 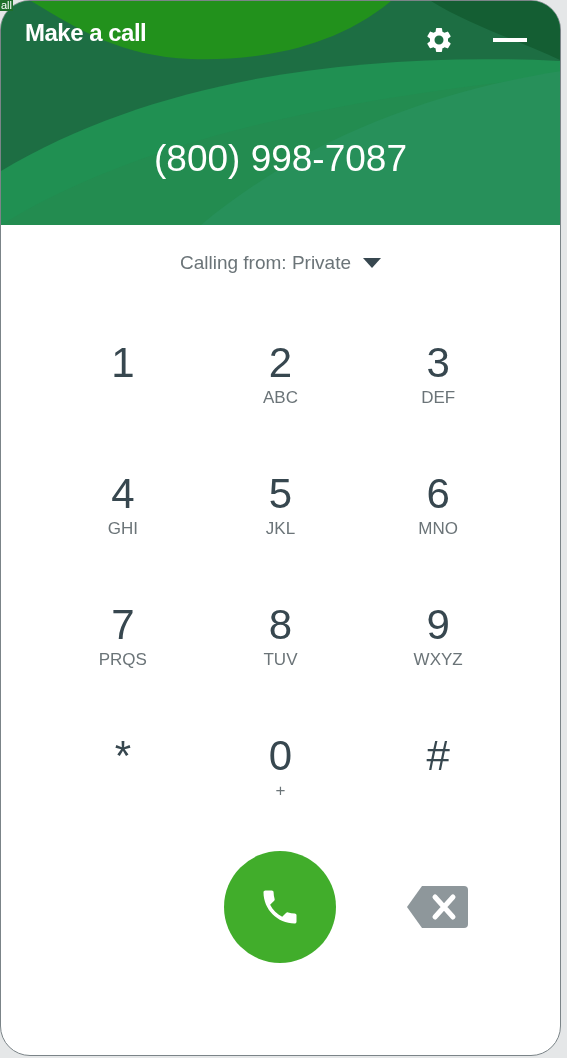 I want to click on settings-icon, so click(x=439, y=40).